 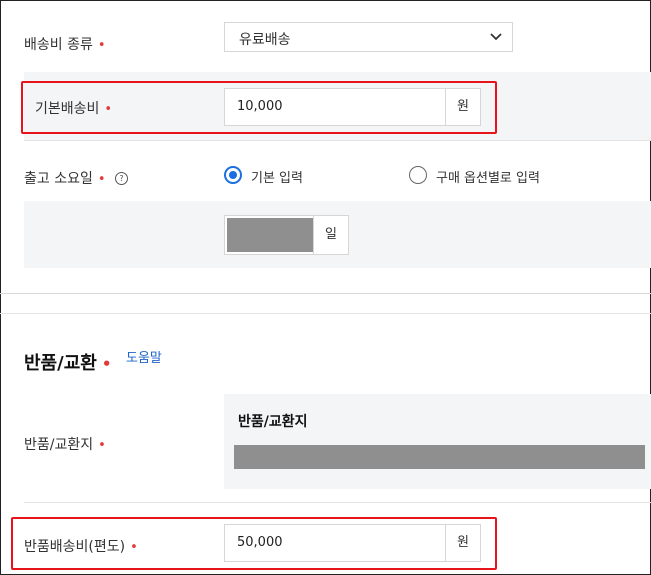 What do you see at coordinates (277, 176) in the screenshot?
I see `radio-default-input-label: 기본 입력` at bounding box center [277, 176].